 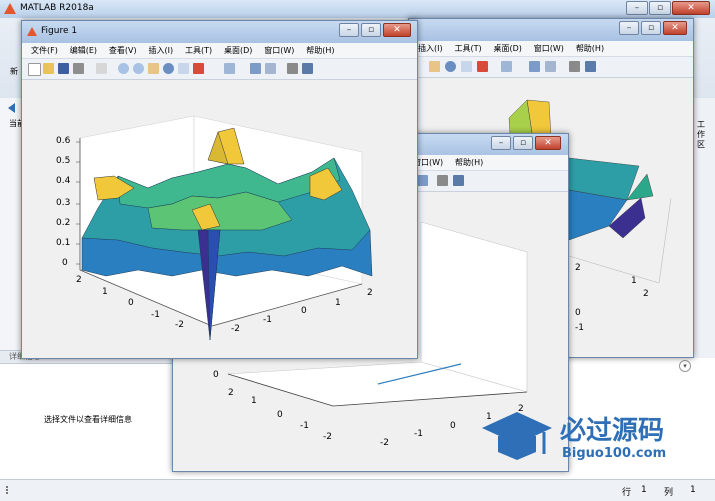 I want to click on collapse-chevron-icon: ▾, so click(x=685, y=366).